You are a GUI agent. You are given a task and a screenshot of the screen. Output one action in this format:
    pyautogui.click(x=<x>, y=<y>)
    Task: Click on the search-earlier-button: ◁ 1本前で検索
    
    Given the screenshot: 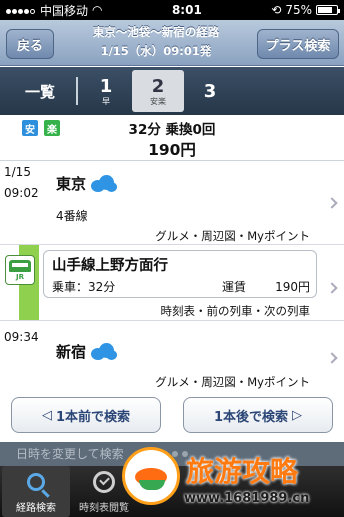 What is the action you would take?
    pyautogui.click(x=86, y=415)
    